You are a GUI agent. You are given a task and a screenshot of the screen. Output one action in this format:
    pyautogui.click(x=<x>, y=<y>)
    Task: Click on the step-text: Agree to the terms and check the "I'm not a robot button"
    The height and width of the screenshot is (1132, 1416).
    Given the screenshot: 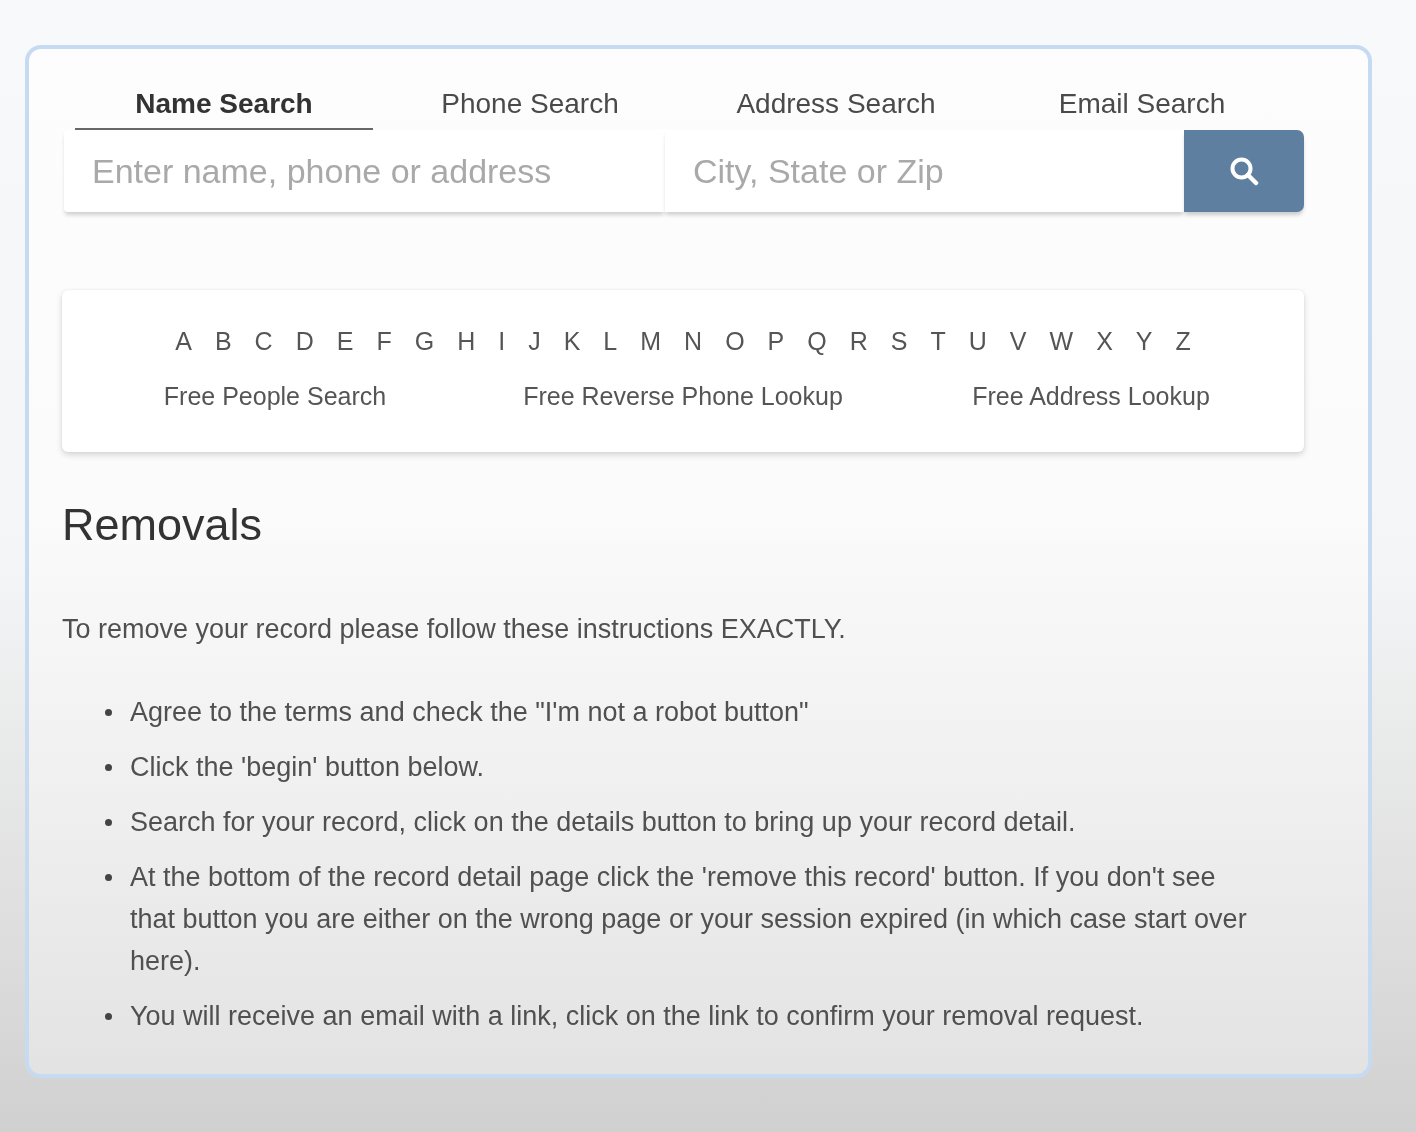 What is the action you would take?
    pyautogui.click(x=469, y=712)
    